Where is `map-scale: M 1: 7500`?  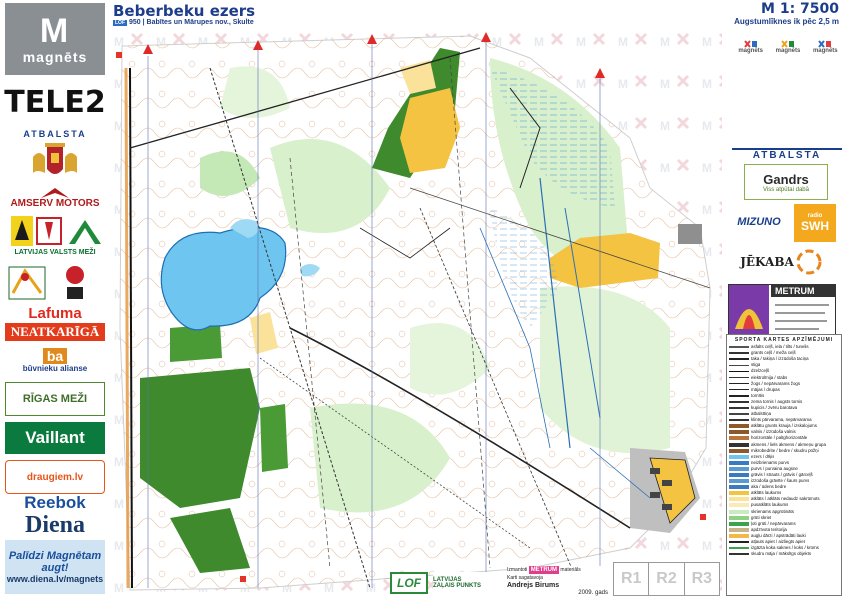 map-scale: M 1: 7500 is located at coordinates (800, 9).